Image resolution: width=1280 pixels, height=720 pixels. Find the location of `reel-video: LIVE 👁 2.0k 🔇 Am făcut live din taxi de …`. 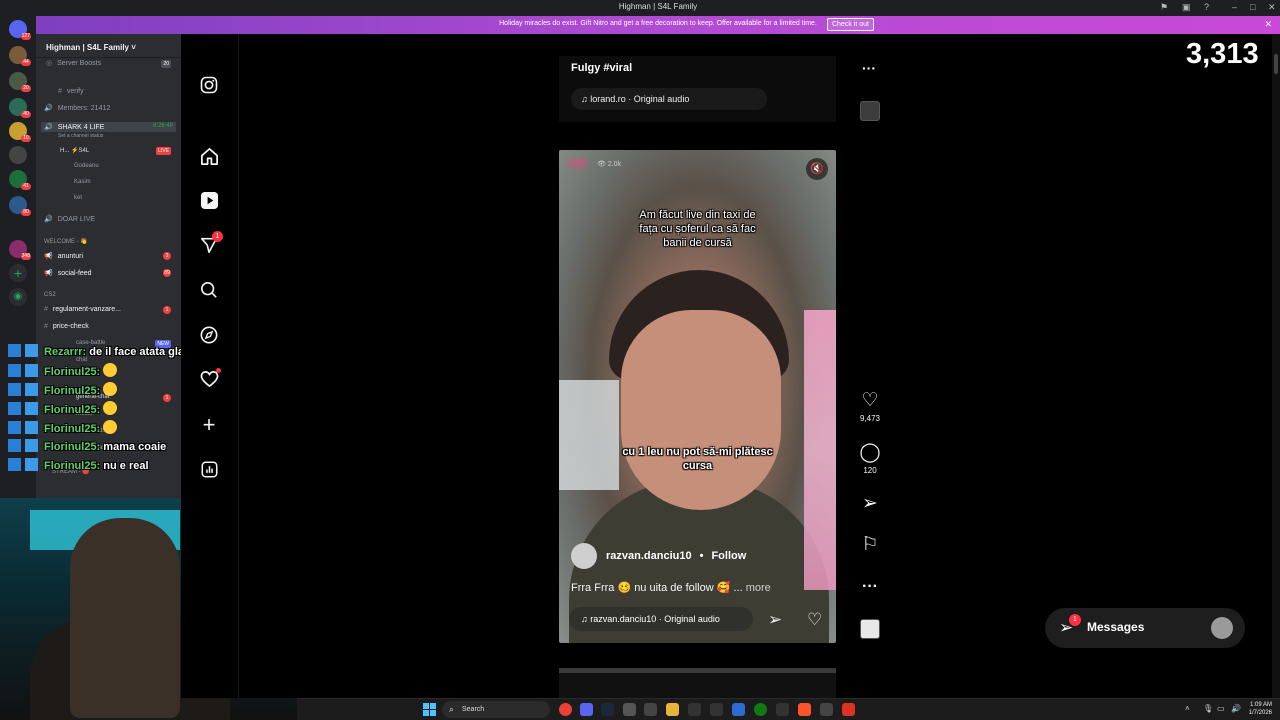

reel-video: LIVE 👁 2.0k 🔇 Am făcut live din taxi de … is located at coordinates (697, 396).